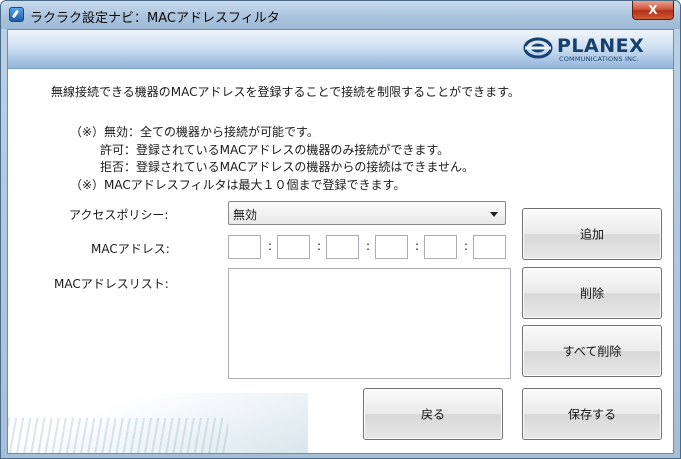  I want to click on mac-address-label: MACアドレス:, so click(130, 249).